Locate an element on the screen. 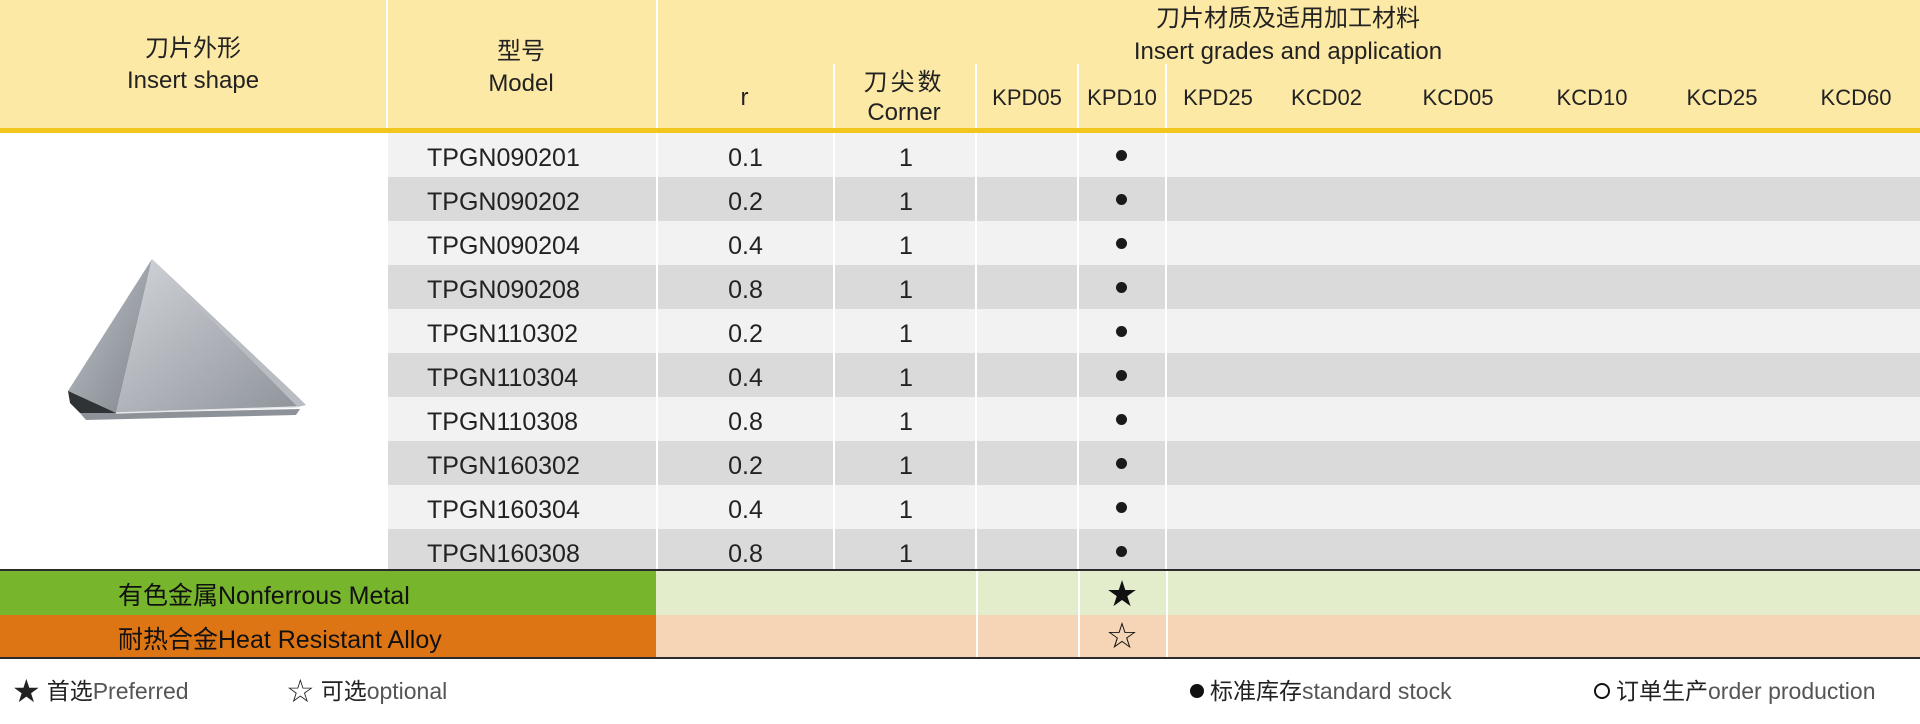 This screenshot has width=1920, height=724. application-label: 有色金属Nonferrous Metal is located at coordinates (328, 593).